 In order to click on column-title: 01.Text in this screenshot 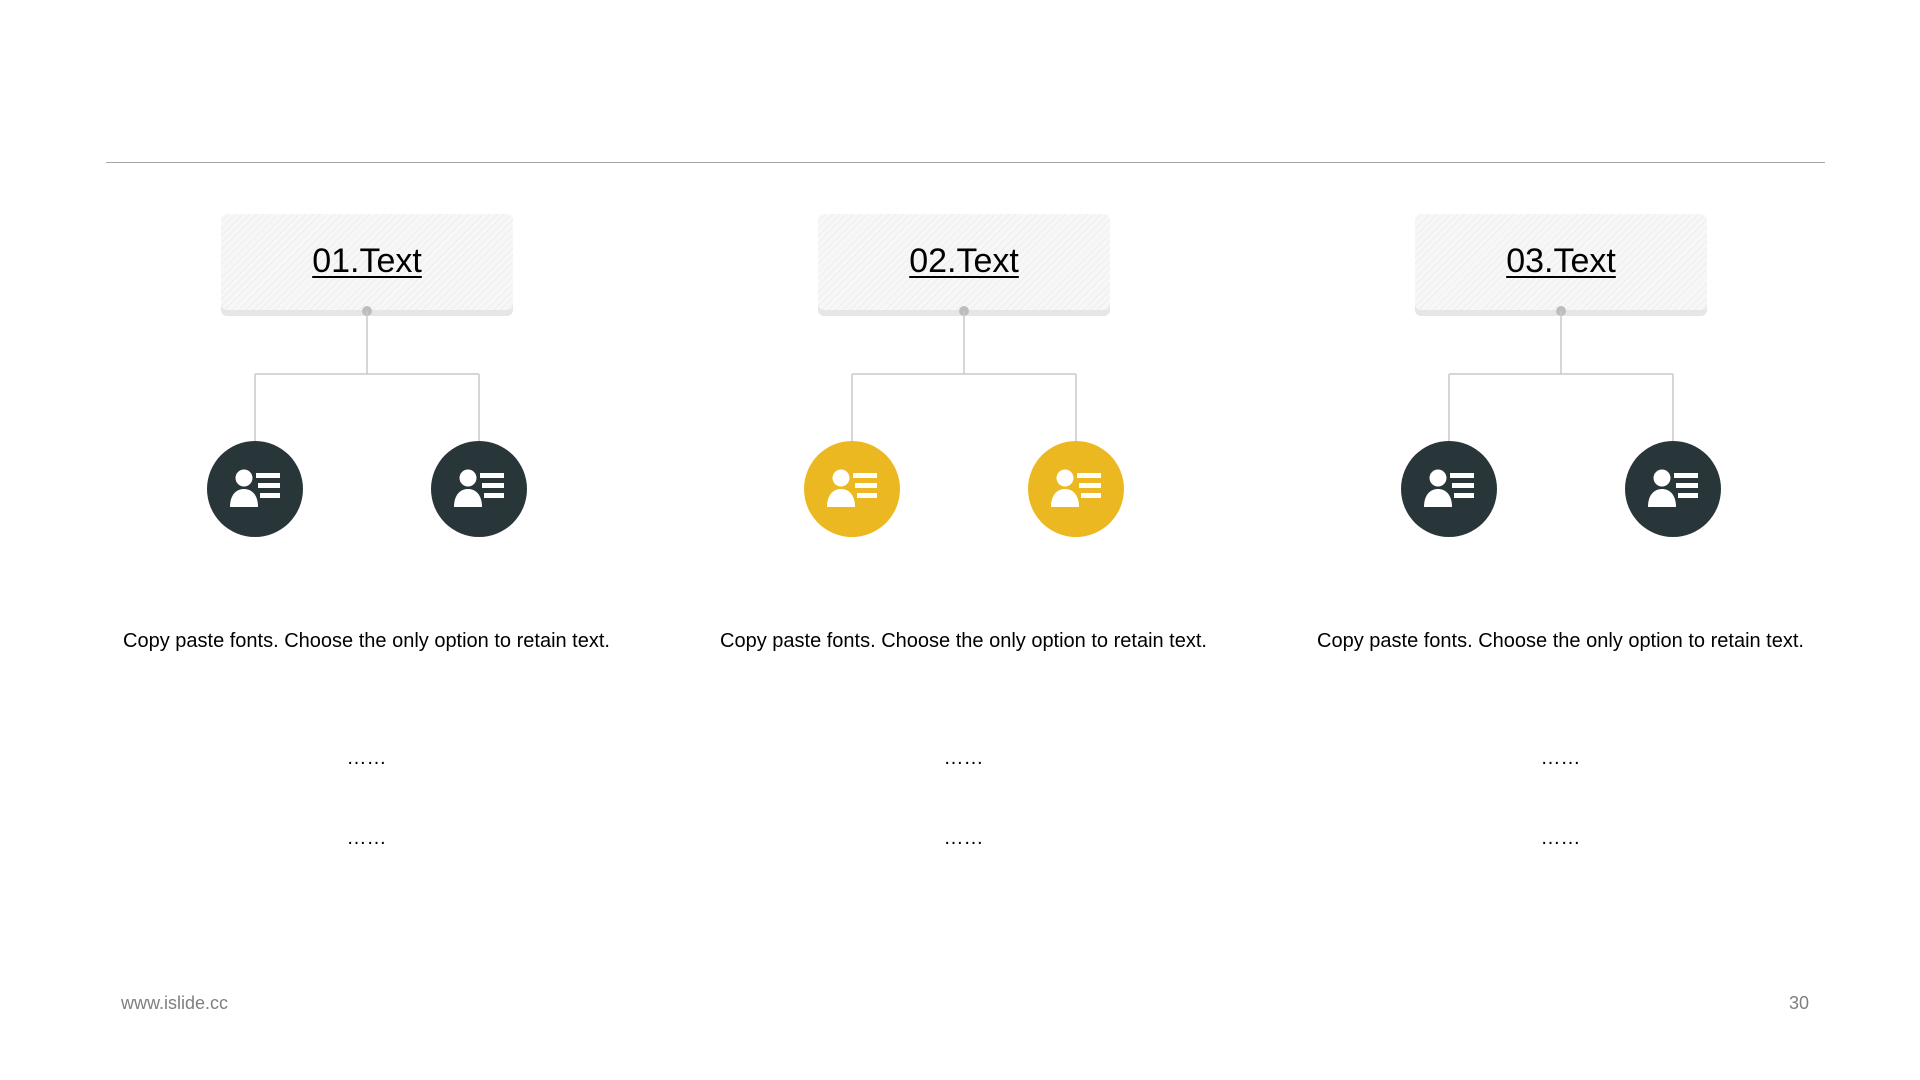, I will do `click(367, 261)`.